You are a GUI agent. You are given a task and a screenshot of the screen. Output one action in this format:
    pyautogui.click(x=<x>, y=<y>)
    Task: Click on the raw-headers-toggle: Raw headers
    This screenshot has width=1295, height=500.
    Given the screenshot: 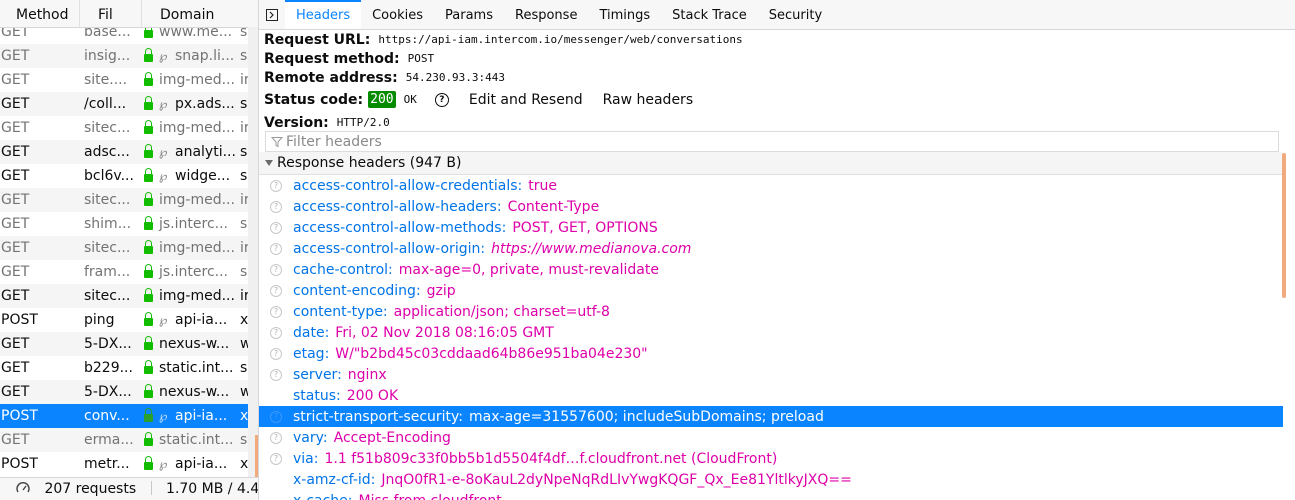 What is the action you would take?
    pyautogui.click(x=648, y=100)
    